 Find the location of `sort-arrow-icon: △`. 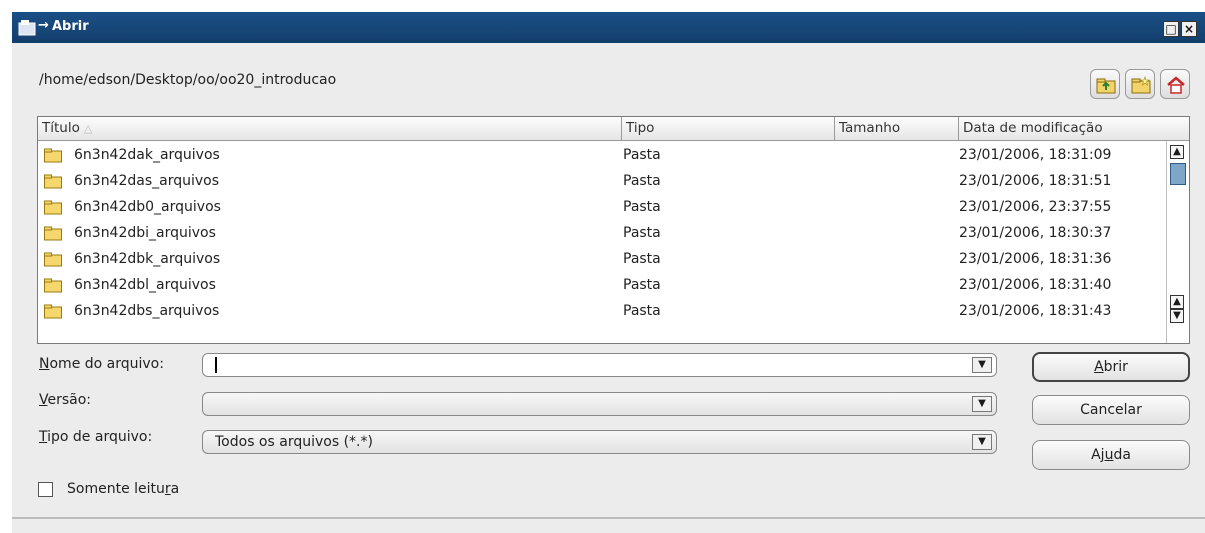

sort-arrow-icon: △ is located at coordinates (88, 128).